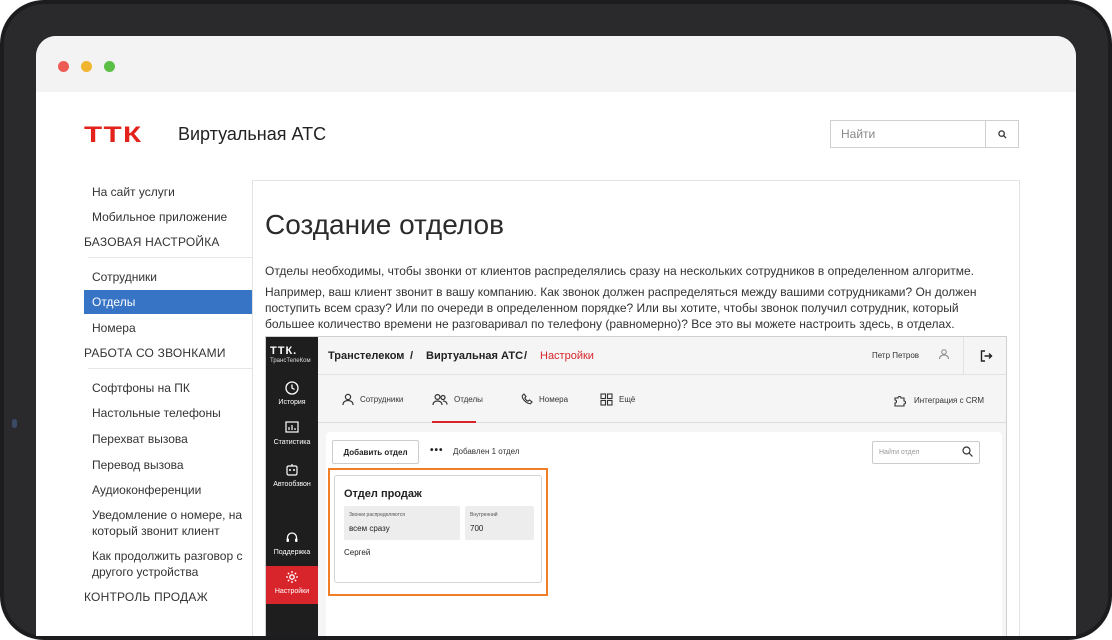 This screenshot has height=640, width=1112. I want to click on ttk-logo: ТТК, so click(113, 135).